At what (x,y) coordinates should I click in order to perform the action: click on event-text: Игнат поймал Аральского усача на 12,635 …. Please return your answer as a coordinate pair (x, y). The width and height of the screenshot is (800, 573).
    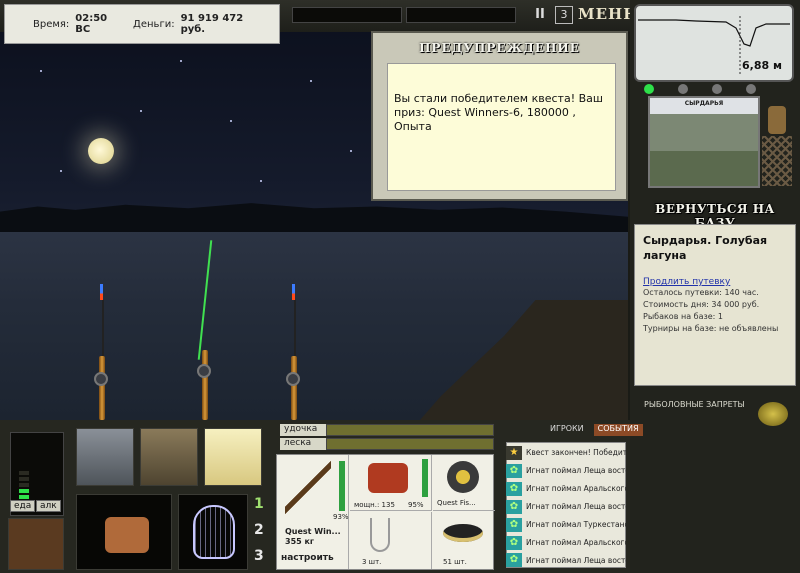
    Looking at the image, I should click on (576, 542).